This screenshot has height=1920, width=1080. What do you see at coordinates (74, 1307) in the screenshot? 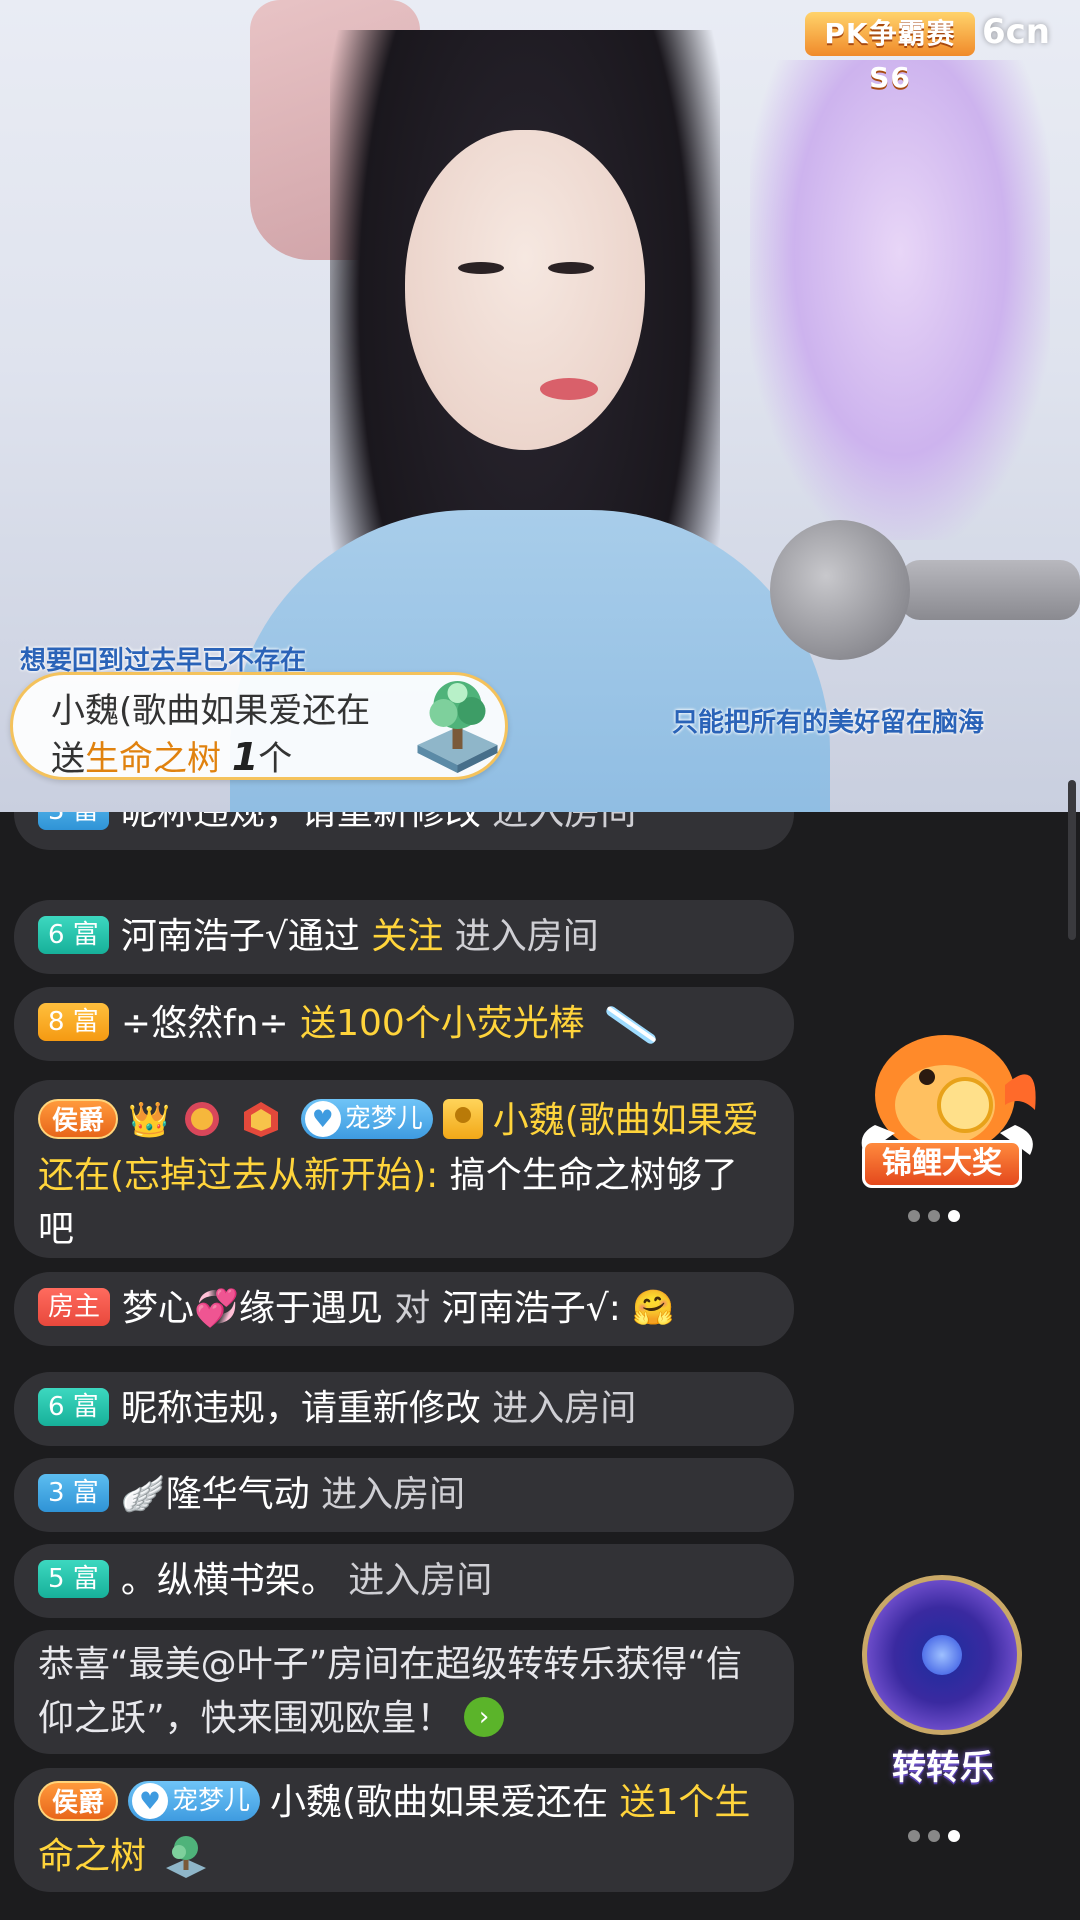
I see `room-owner-badge: 房主` at bounding box center [74, 1307].